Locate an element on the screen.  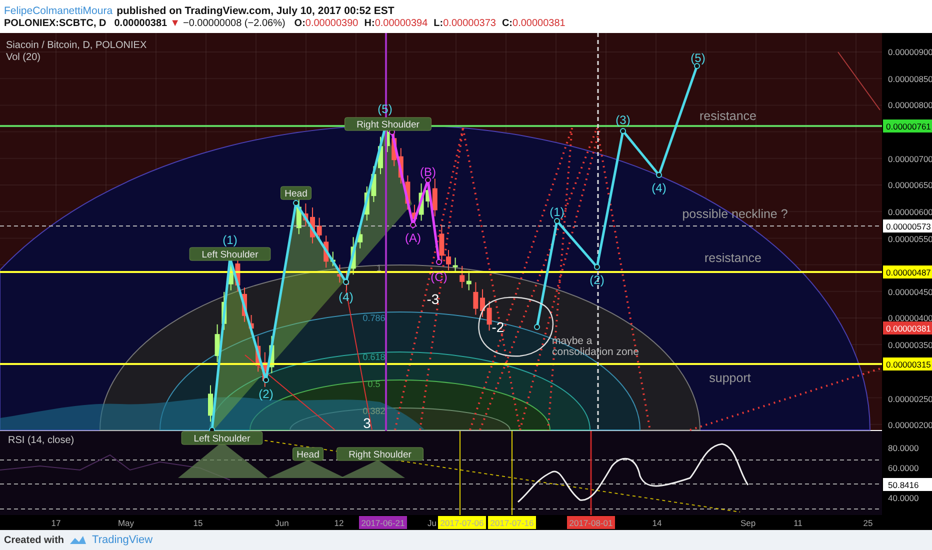
rsi-reading-tag: 50.8416 is located at coordinates (907, 484).